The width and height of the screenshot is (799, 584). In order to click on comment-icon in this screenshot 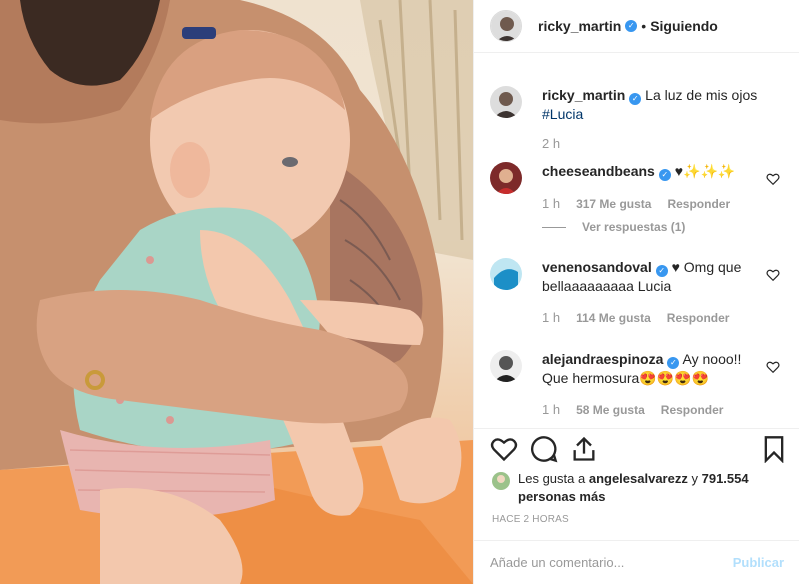, I will do `click(544, 449)`.